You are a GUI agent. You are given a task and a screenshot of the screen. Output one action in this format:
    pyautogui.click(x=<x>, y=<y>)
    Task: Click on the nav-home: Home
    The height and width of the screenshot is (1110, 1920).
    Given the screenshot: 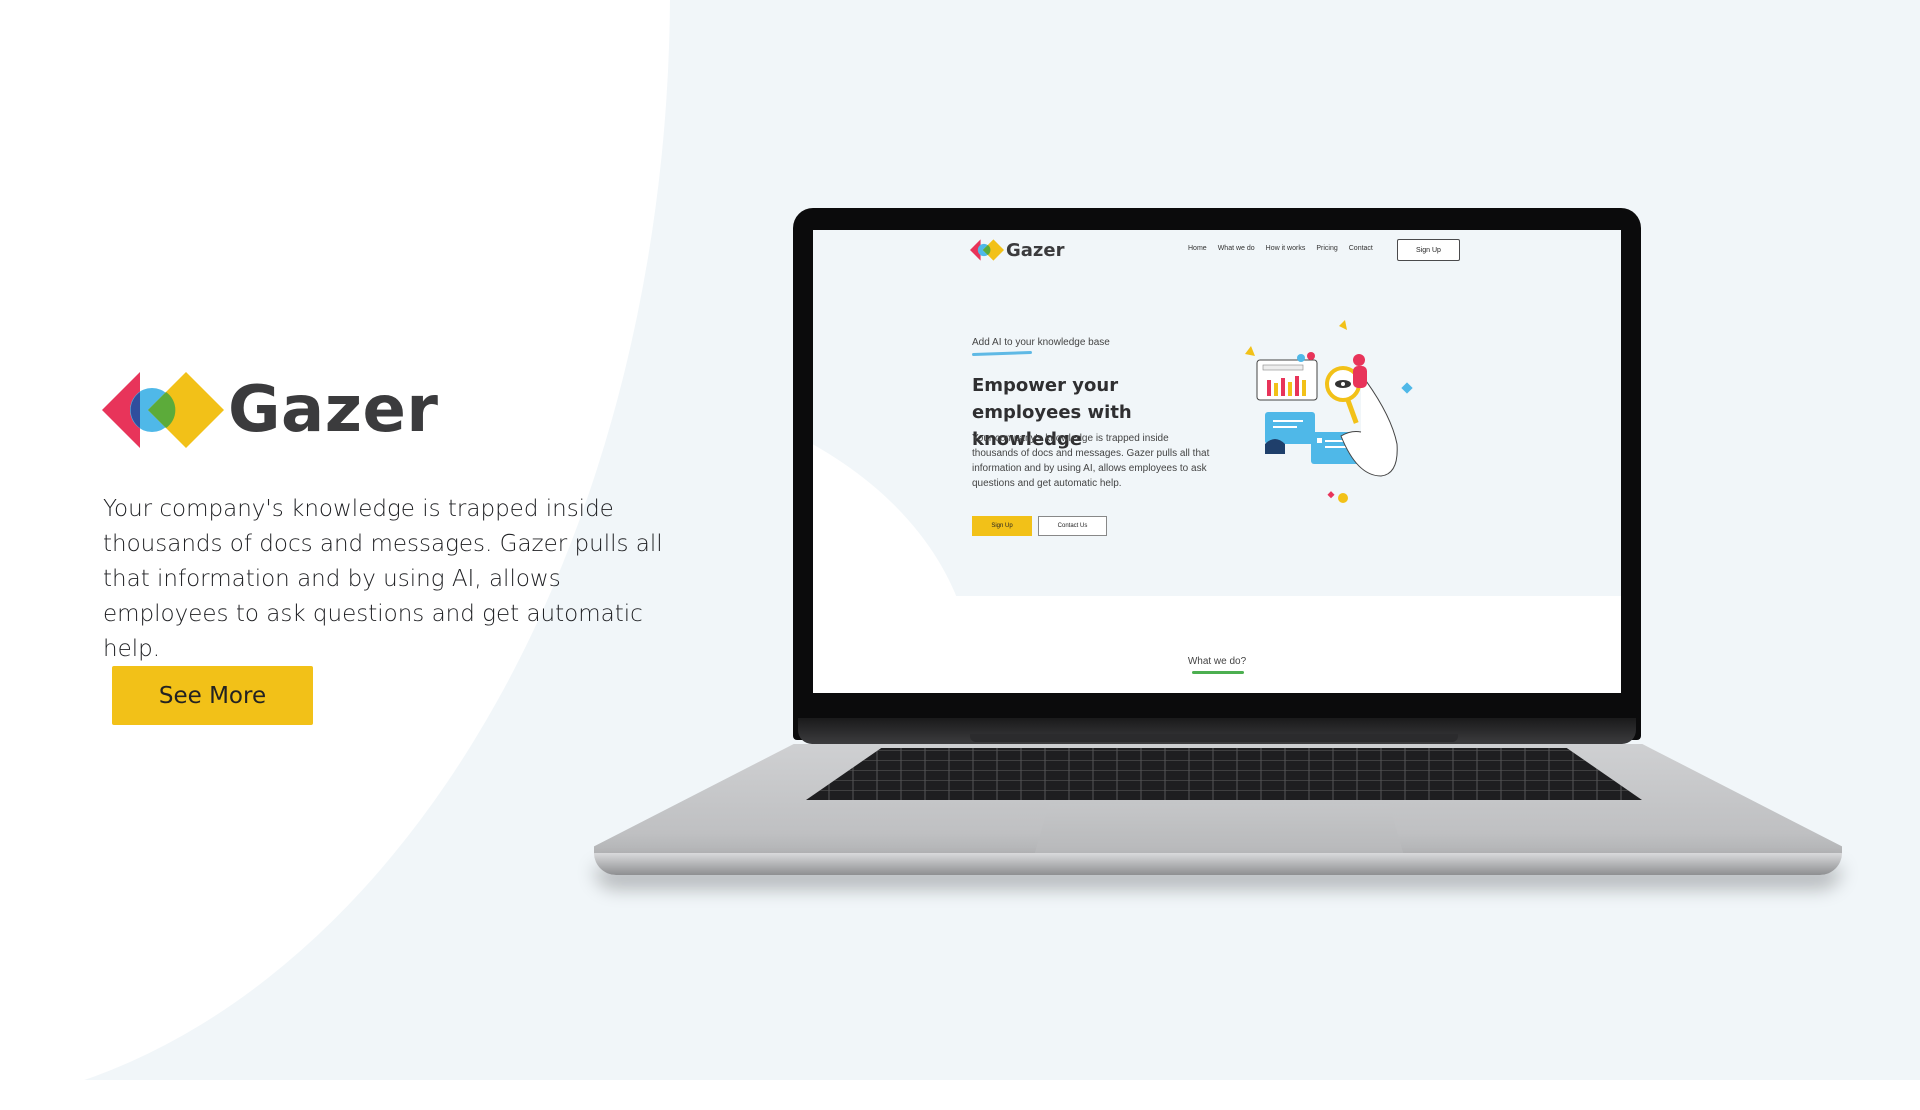 What is the action you would take?
    pyautogui.click(x=1197, y=248)
    